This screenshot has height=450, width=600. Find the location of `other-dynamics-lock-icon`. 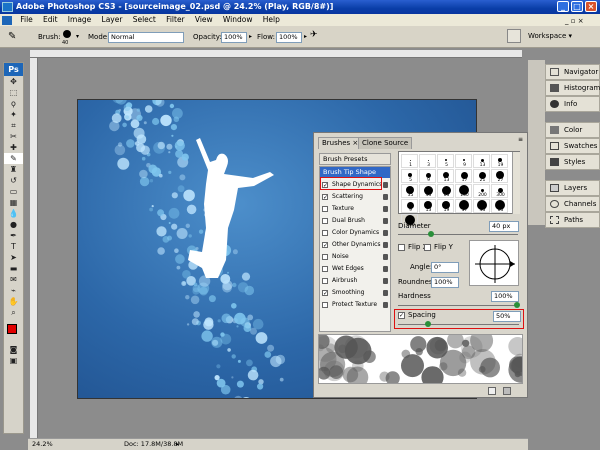

other-dynamics-lock-icon is located at coordinates (385, 245).